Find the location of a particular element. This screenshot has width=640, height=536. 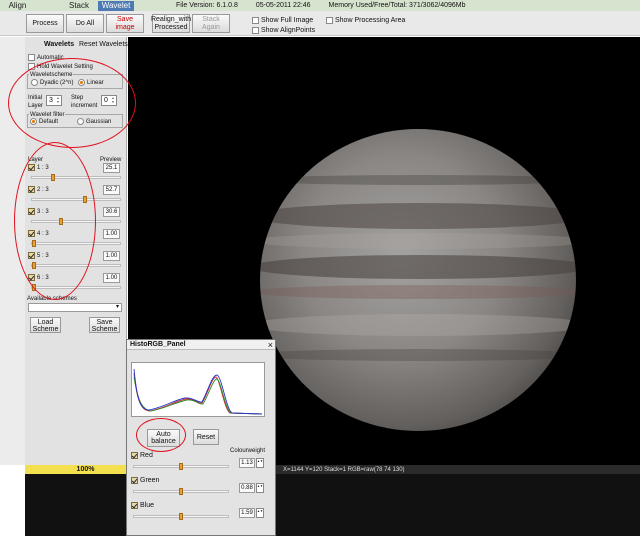

close-icon: × is located at coordinates (270, 345).